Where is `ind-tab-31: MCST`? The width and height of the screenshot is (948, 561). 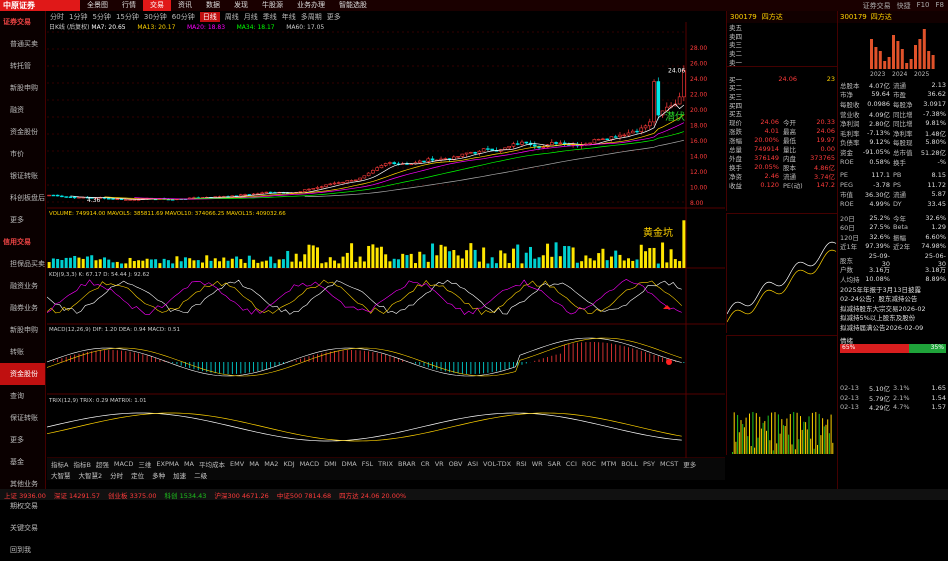 ind-tab-31: MCST is located at coordinates (669, 464).